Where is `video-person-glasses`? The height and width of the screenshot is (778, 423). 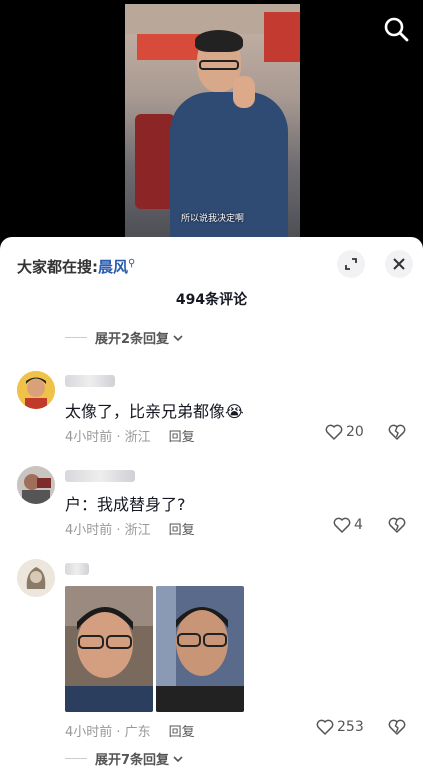 video-person-glasses is located at coordinates (219, 65).